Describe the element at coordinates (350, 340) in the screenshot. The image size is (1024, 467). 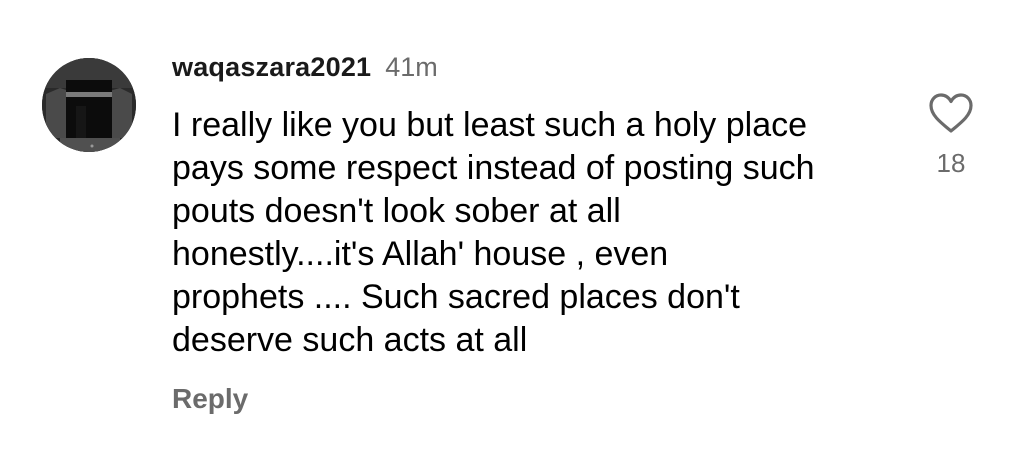
I see `comment-text-line: deserve such acts at all` at that location.